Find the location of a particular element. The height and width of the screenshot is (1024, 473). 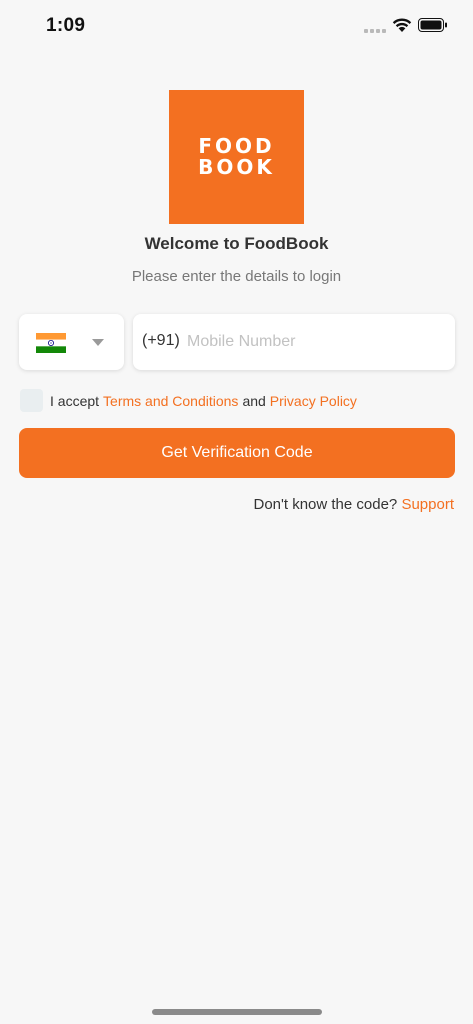

foodbook-logo: FOOD BOOK is located at coordinates (236, 157).